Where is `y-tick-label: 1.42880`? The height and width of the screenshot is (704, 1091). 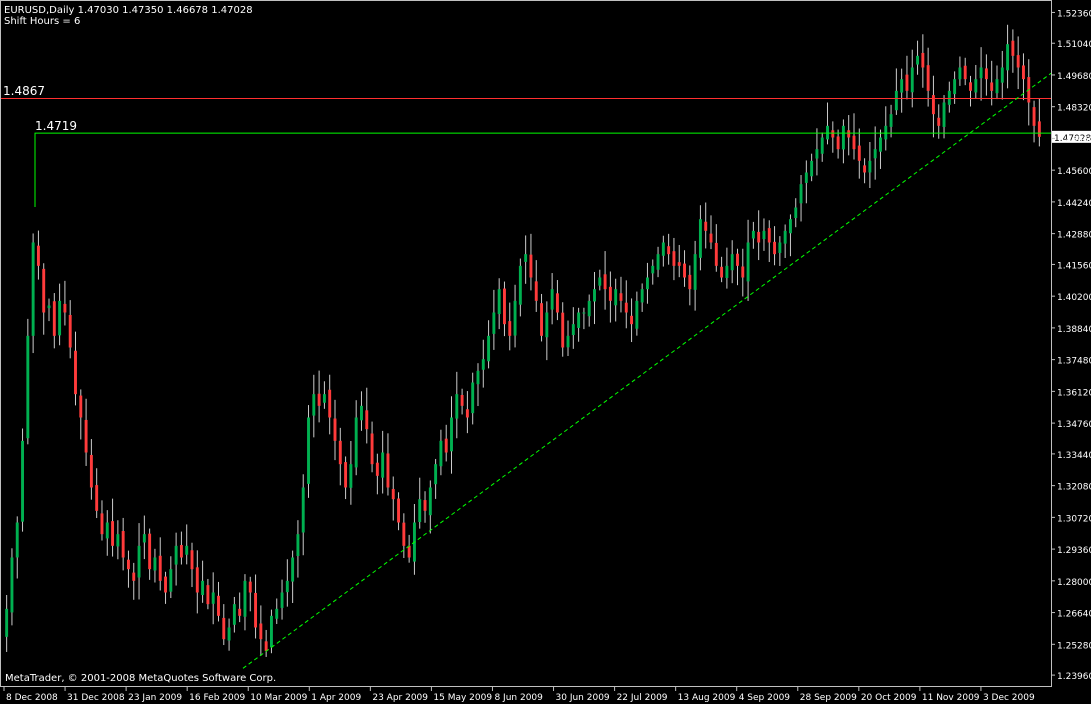
y-tick-label: 1.42880 is located at coordinates (1074, 236).